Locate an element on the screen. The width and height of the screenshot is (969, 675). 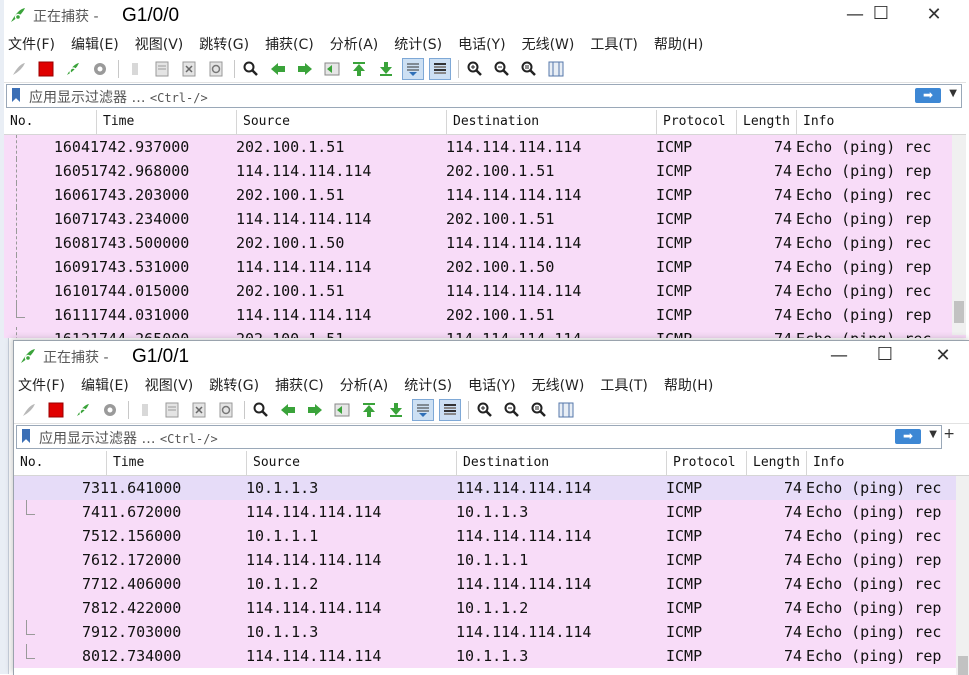
filter-dropdown-chevron-icon: ▼ is located at coordinates (933, 434).